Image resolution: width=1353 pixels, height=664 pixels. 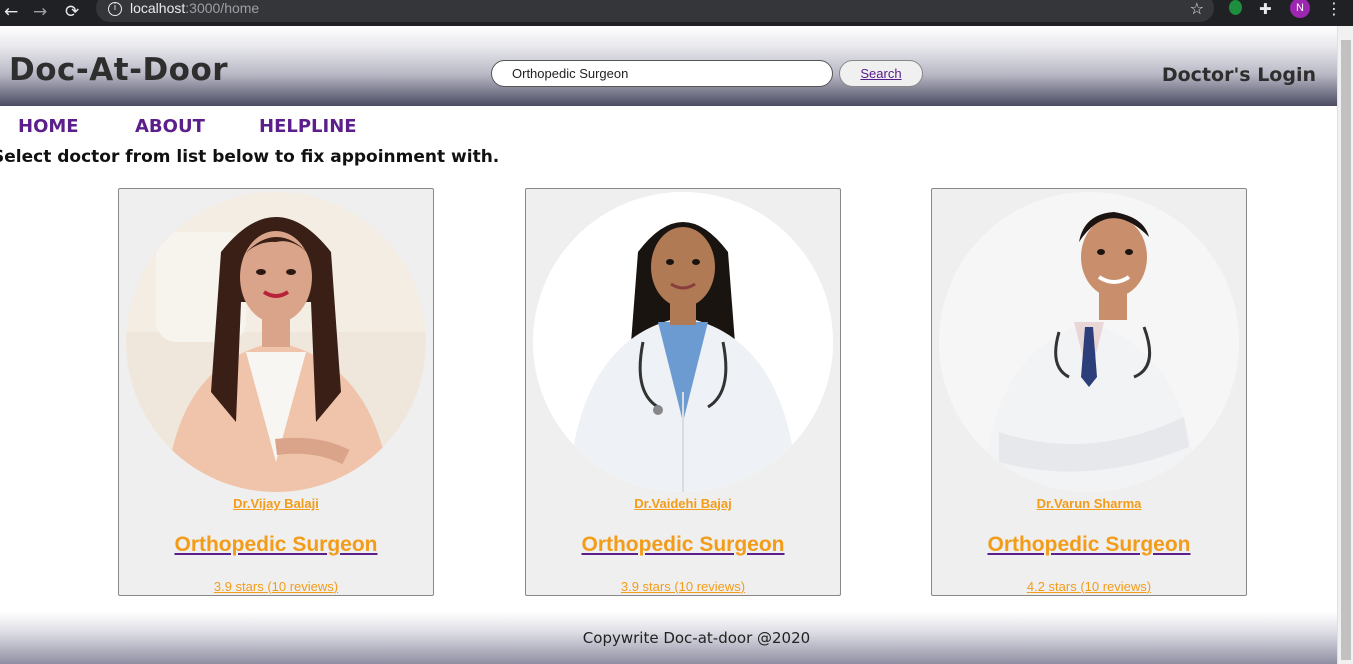 I want to click on browser-toolbar: ← → ⟳ i localhost:3000/home ☆ ✚ N ⋮, so click(x=676, y=13).